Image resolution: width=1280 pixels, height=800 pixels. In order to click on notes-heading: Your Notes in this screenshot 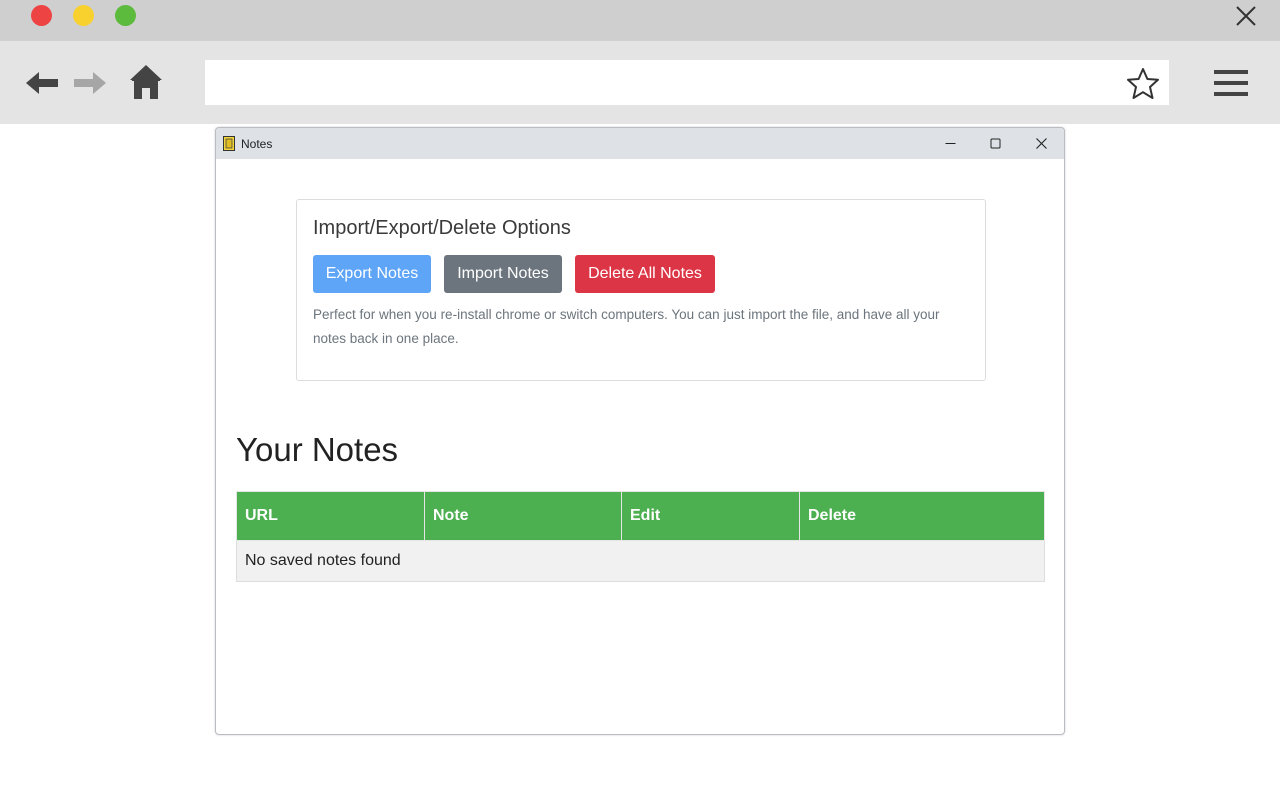, I will do `click(317, 449)`.